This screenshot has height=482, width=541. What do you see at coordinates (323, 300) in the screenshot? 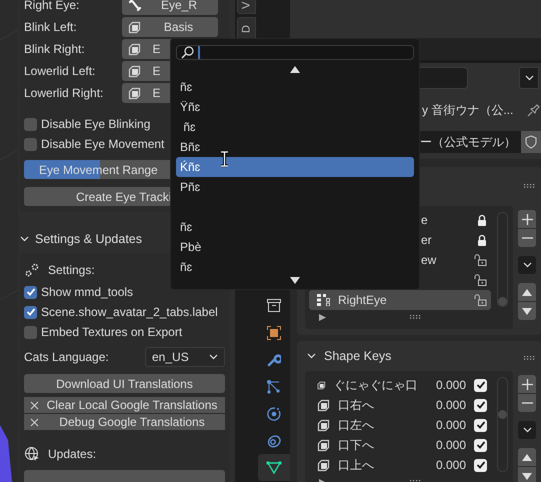
I see `group-icon` at bounding box center [323, 300].